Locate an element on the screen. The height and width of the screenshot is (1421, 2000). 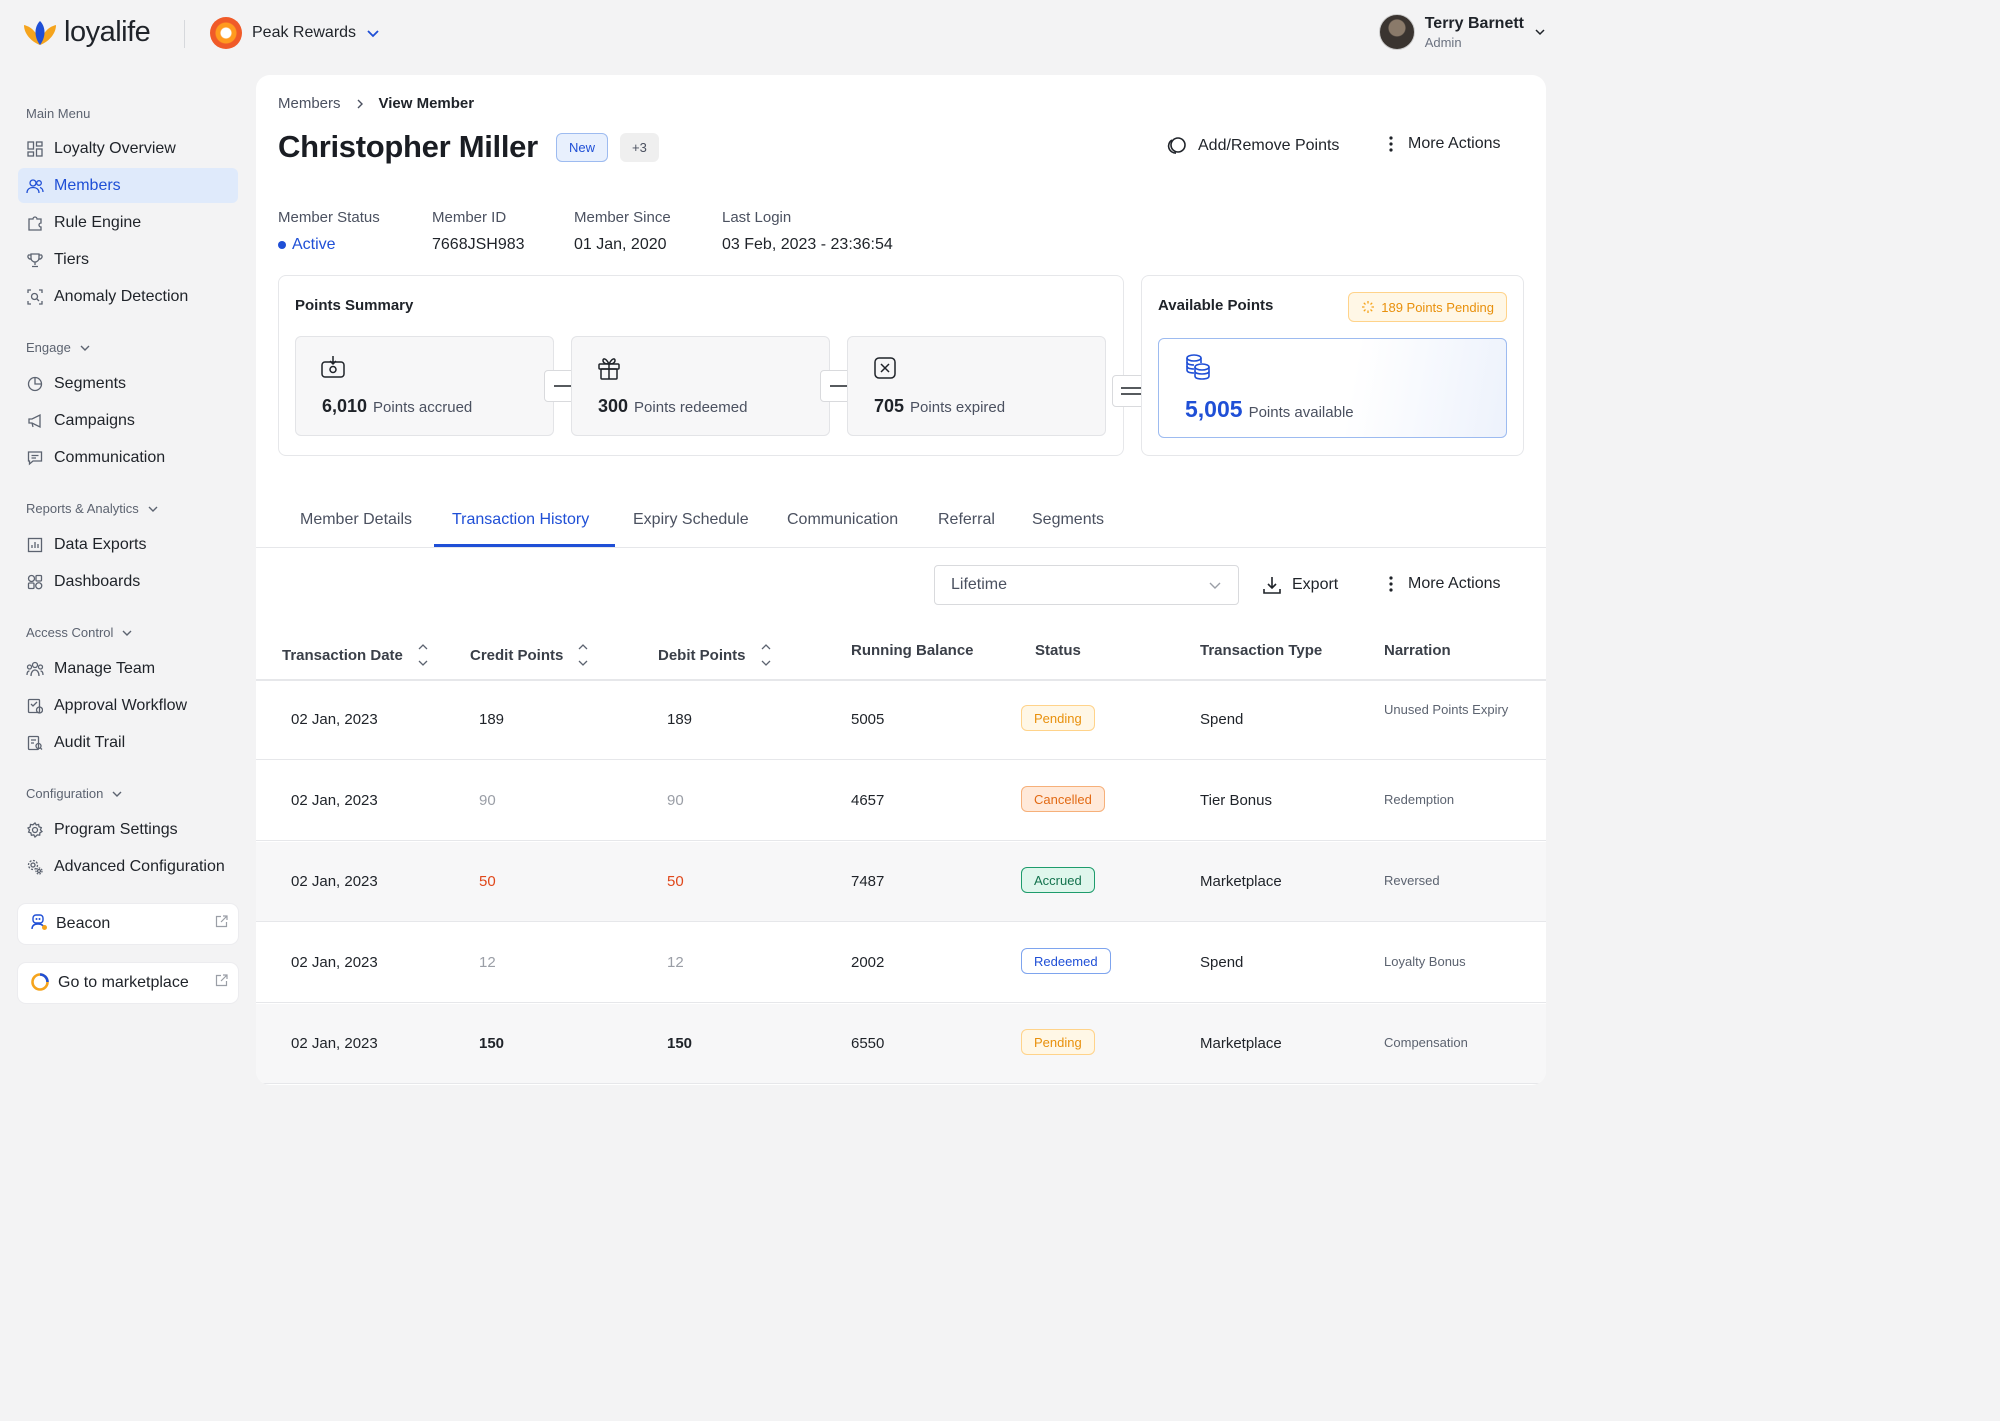
add-remove-points-button: Add/Remove Points is located at coordinates (1252, 146).